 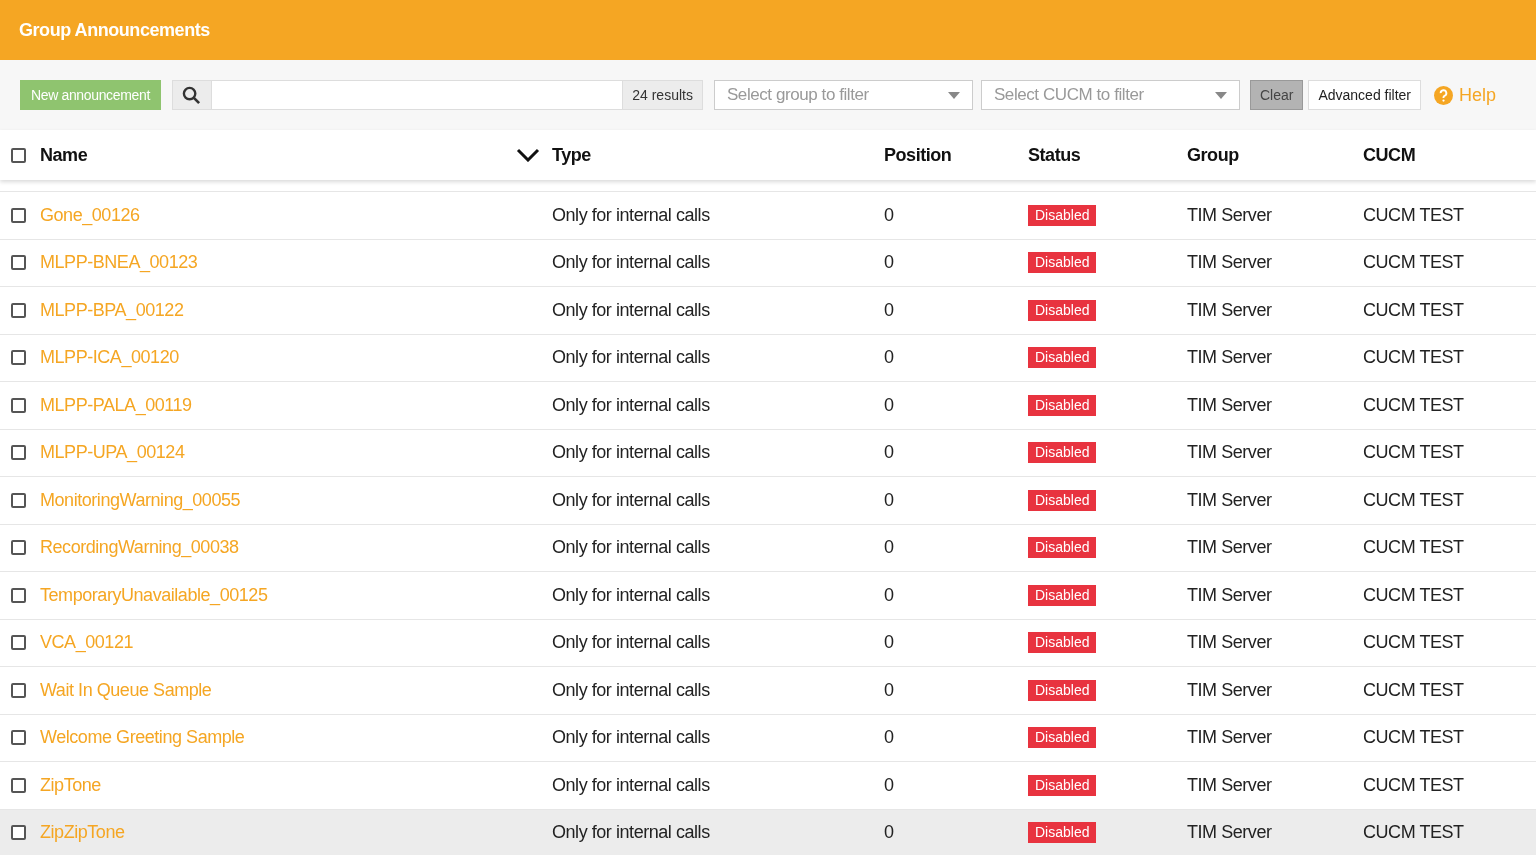 What do you see at coordinates (768, 831) in the screenshot?
I see `table-row: ZipZipTone Only for internal calls 0 Disabled TIM Server CUCM TEST` at bounding box center [768, 831].